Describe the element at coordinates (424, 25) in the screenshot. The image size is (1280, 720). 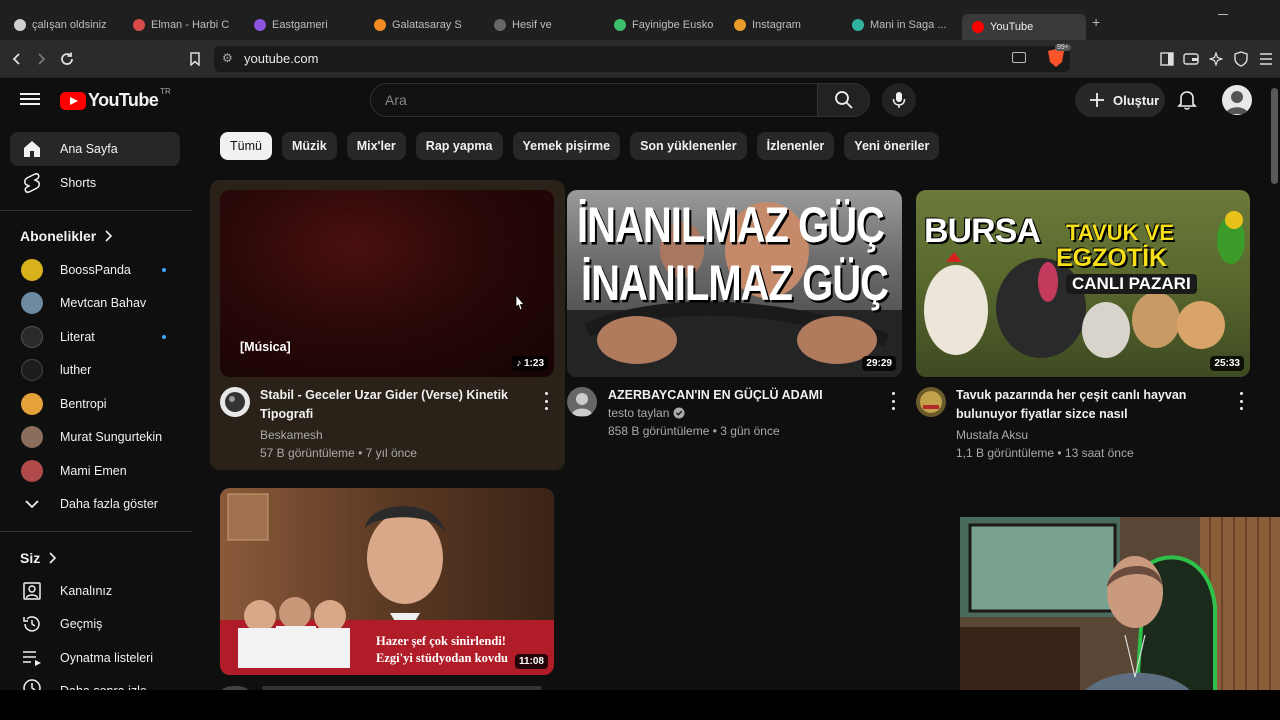
I see `browser-tab: Galatasaray S` at that location.